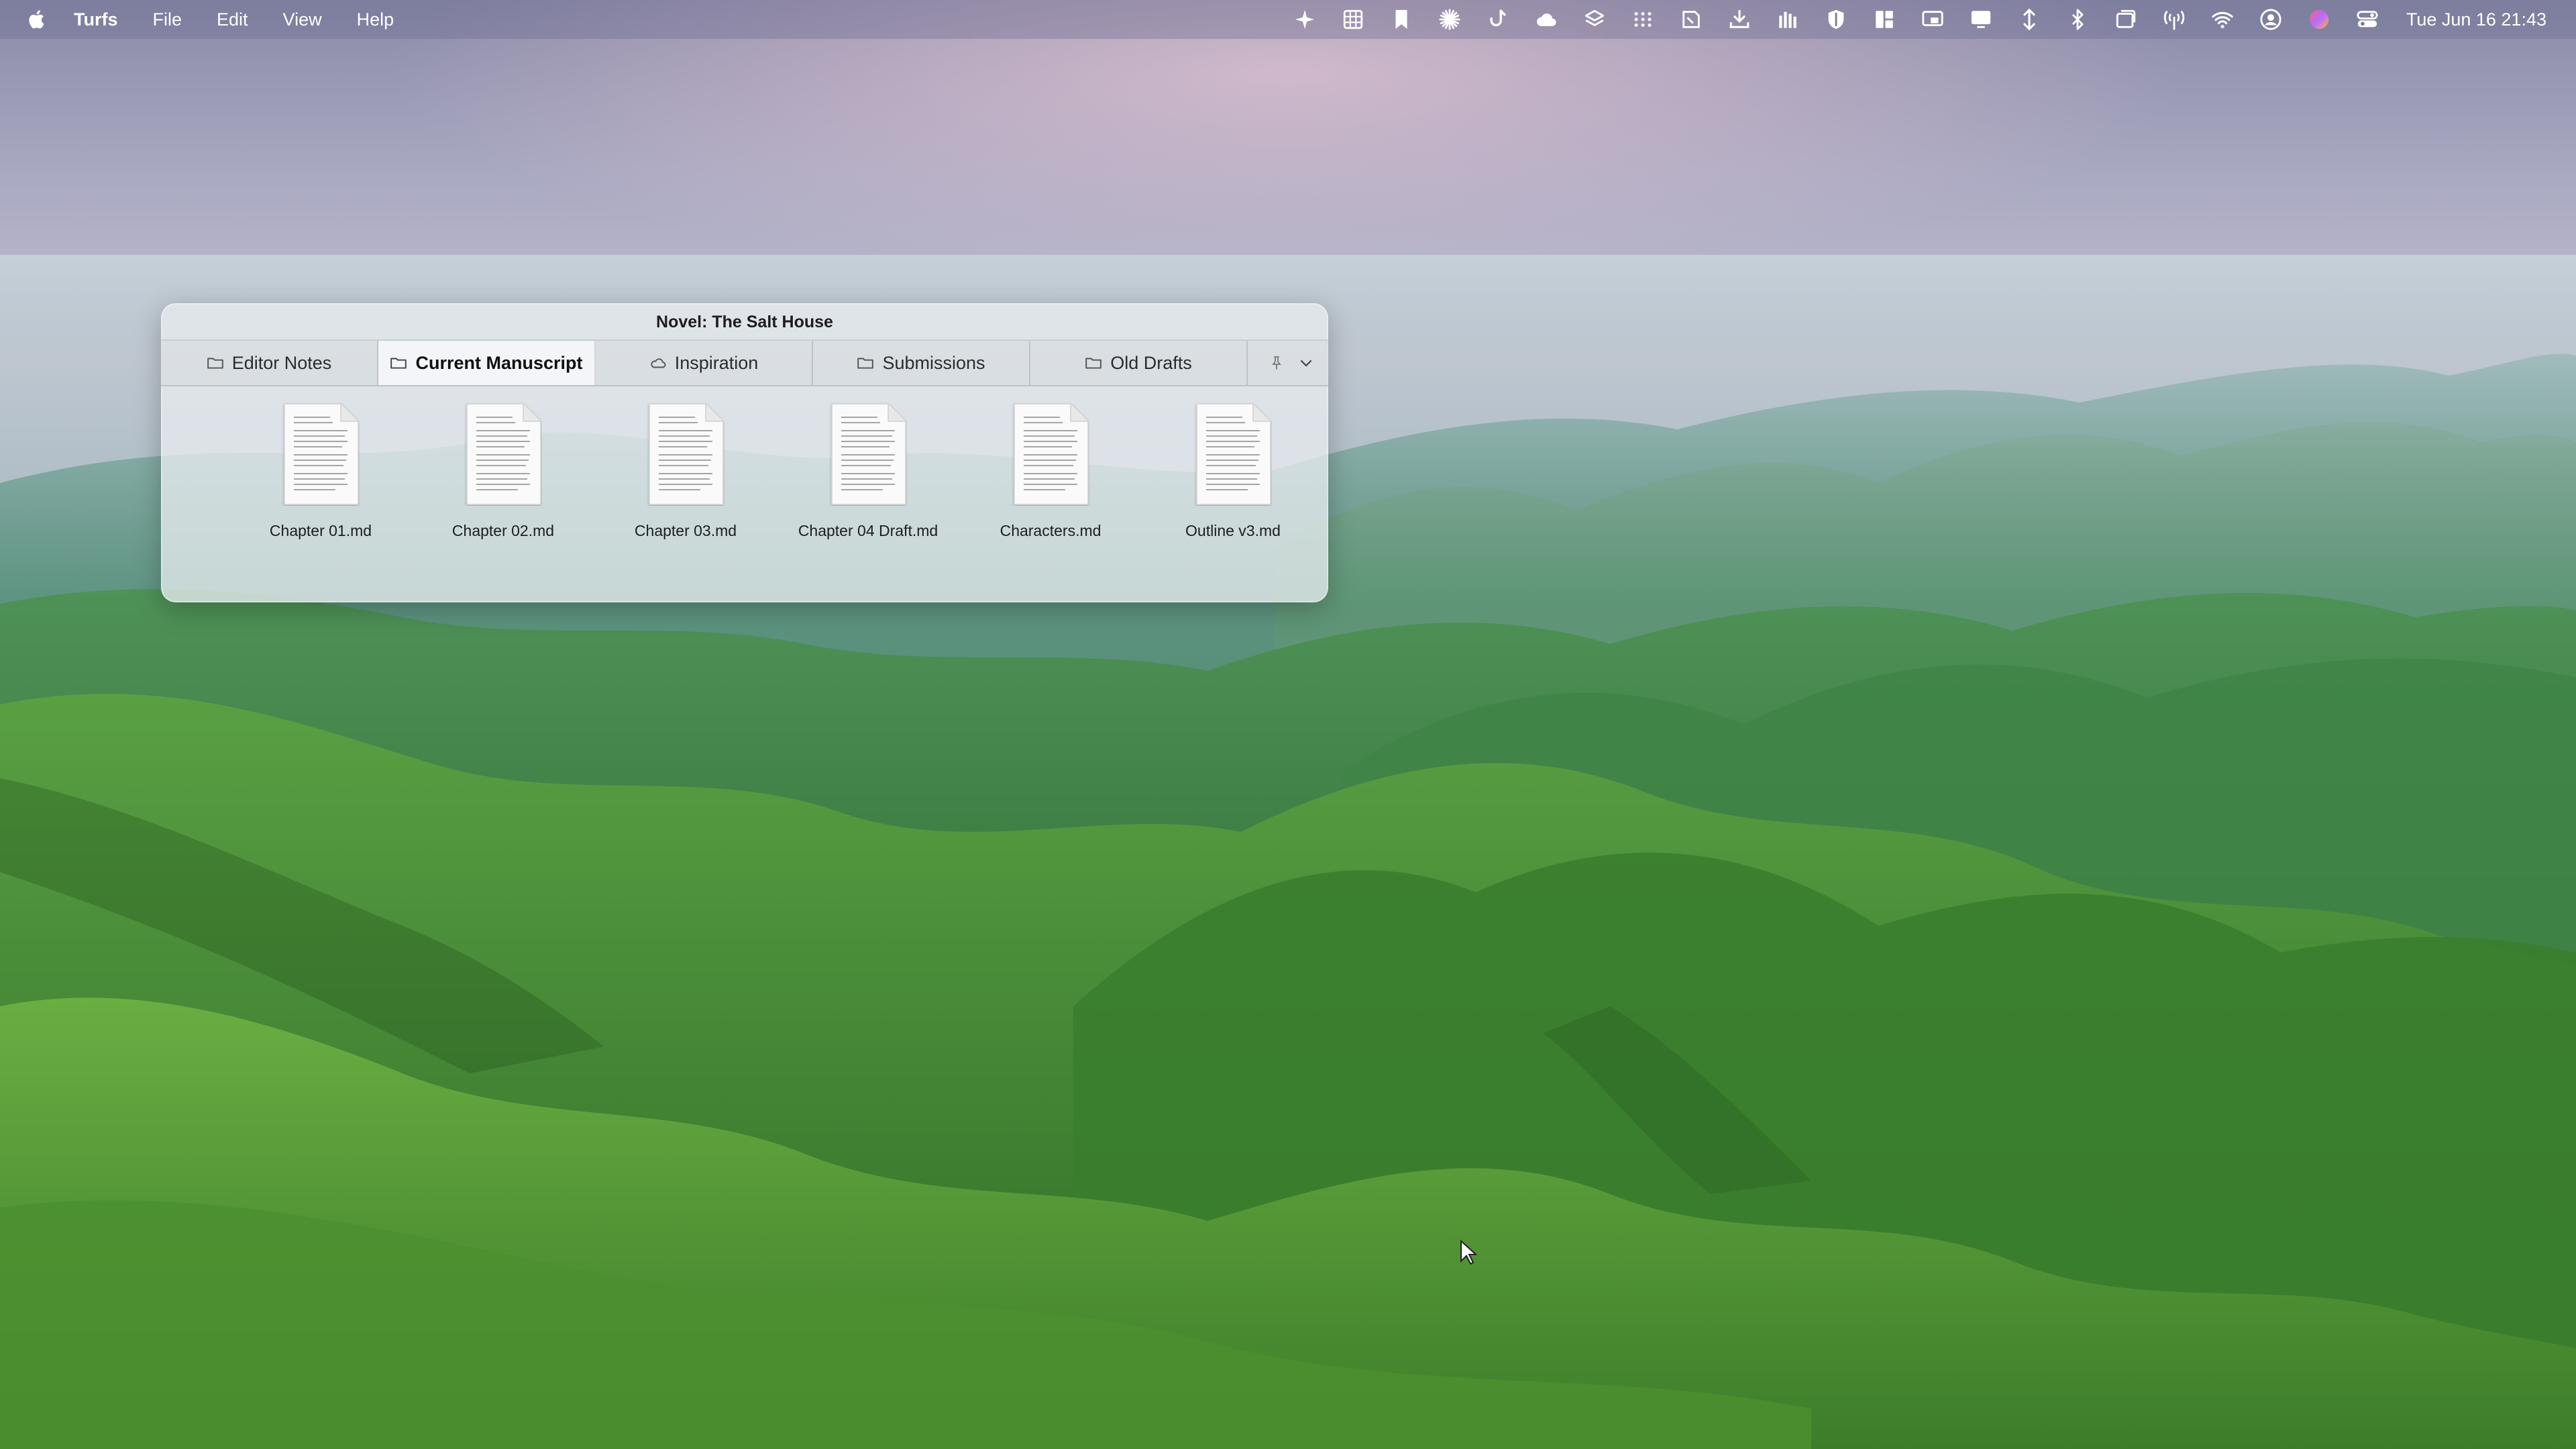 This screenshot has width=2576, height=1449. What do you see at coordinates (1051, 530) in the screenshot?
I see `file-name: Characters.md` at bounding box center [1051, 530].